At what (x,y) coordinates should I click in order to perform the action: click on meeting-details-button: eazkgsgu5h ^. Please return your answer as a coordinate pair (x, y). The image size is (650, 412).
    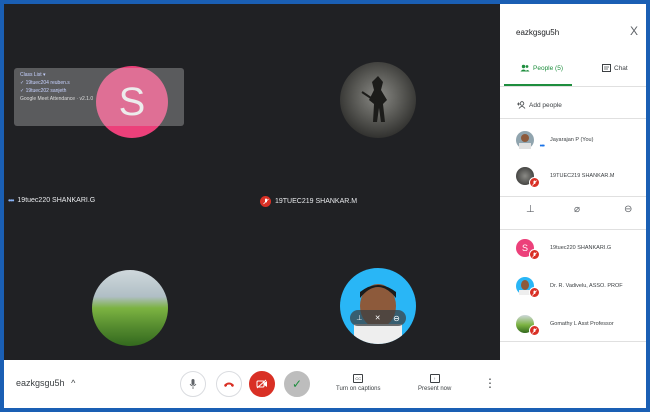
    Looking at the image, I should click on (45, 383).